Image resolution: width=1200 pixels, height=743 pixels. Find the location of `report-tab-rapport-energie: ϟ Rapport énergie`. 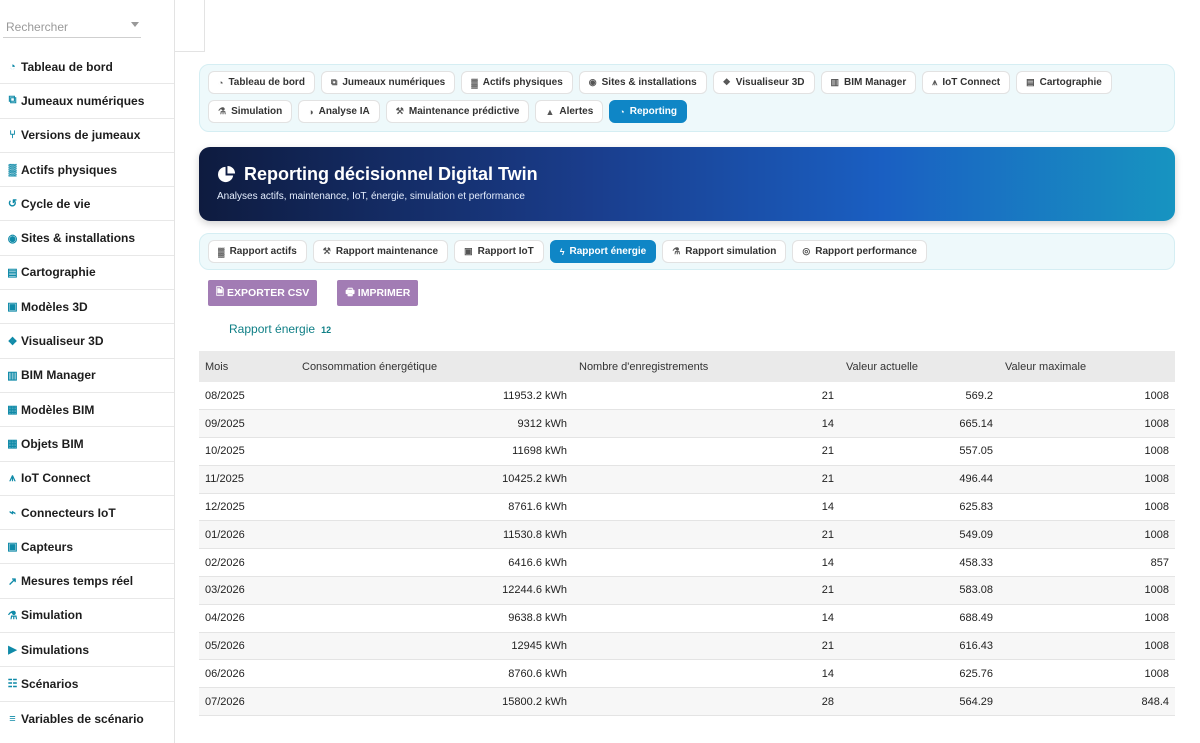

report-tab-rapport-energie: ϟ Rapport énergie is located at coordinates (603, 251).